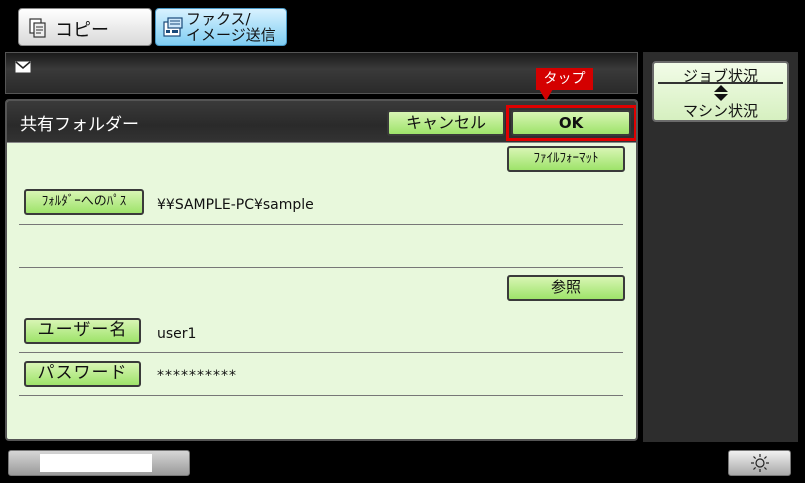 This screenshot has height=483, width=805. What do you see at coordinates (37, 28) in the screenshot?
I see `copy-icon` at bounding box center [37, 28].